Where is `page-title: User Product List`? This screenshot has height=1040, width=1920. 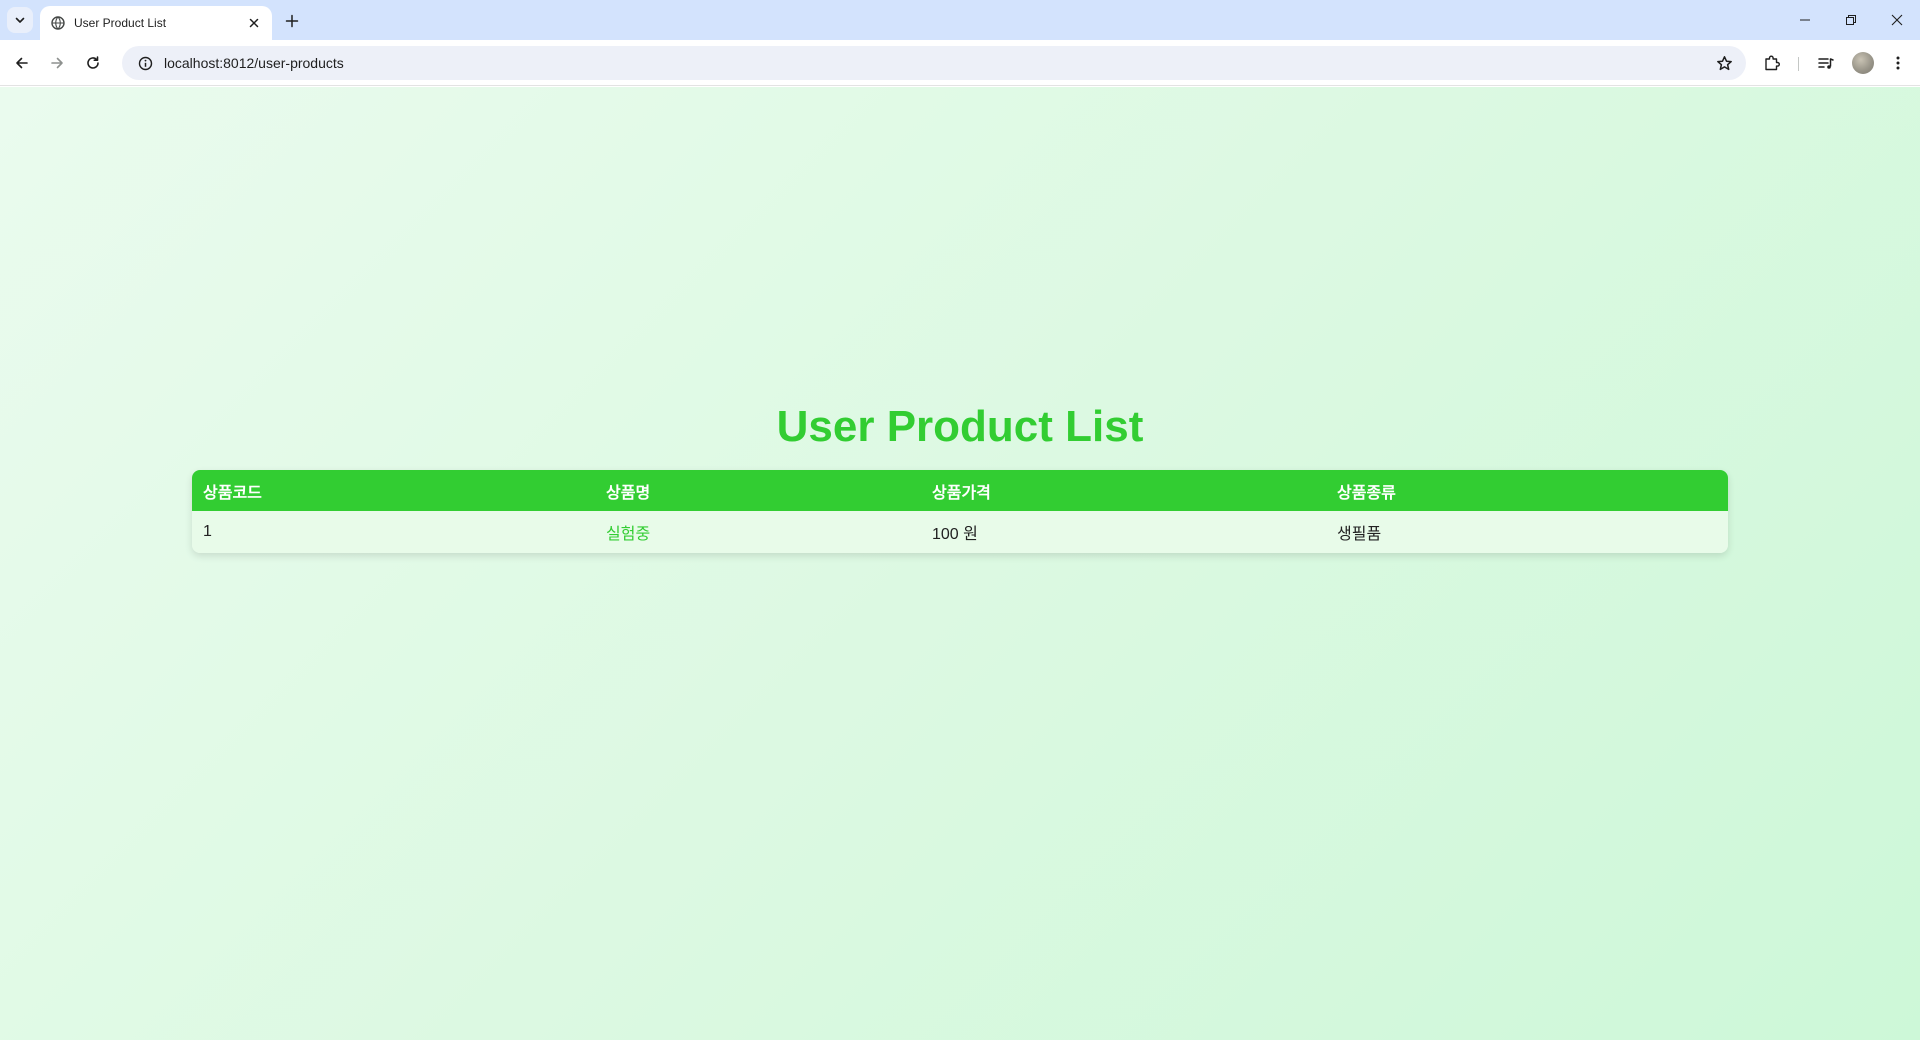 page-title: User Product List is located at coordinates (960, 426).